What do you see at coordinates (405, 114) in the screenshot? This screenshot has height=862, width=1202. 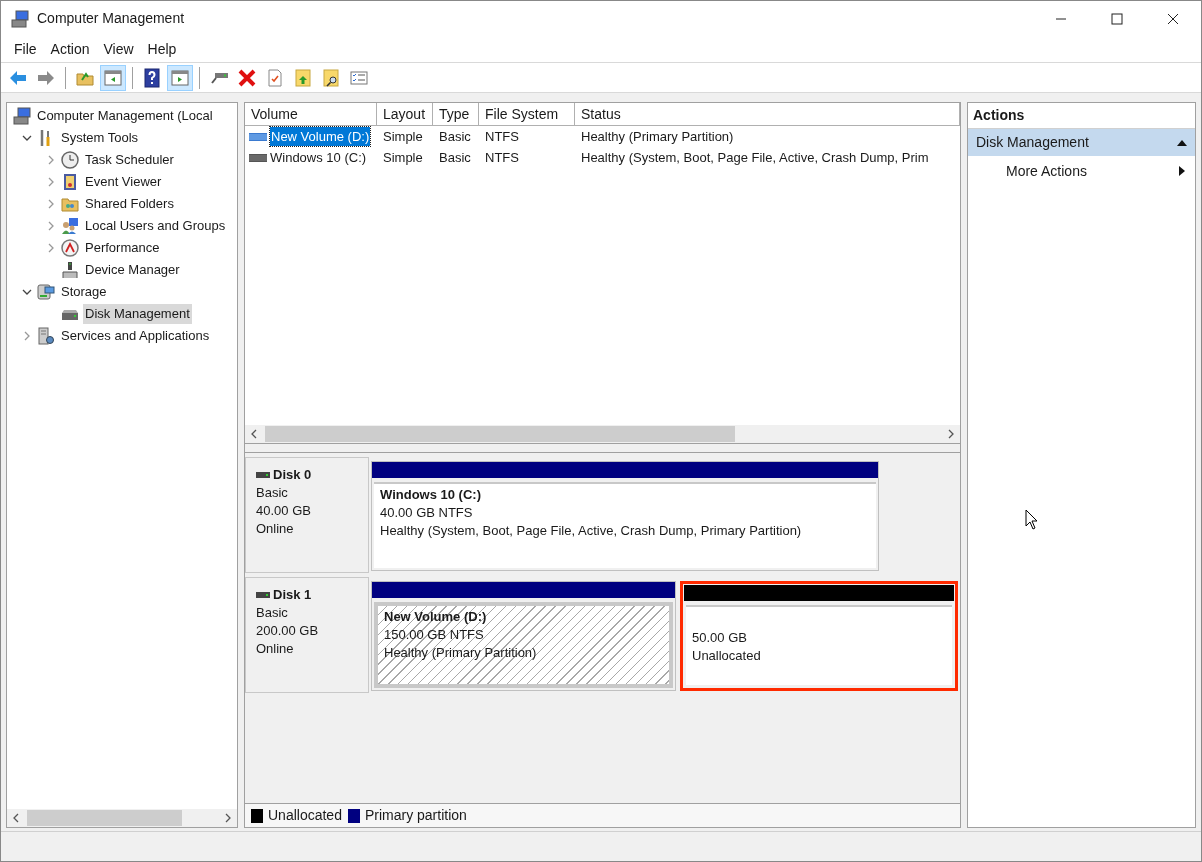 I see `column-header: Layout` at bounding box center [405, 114].